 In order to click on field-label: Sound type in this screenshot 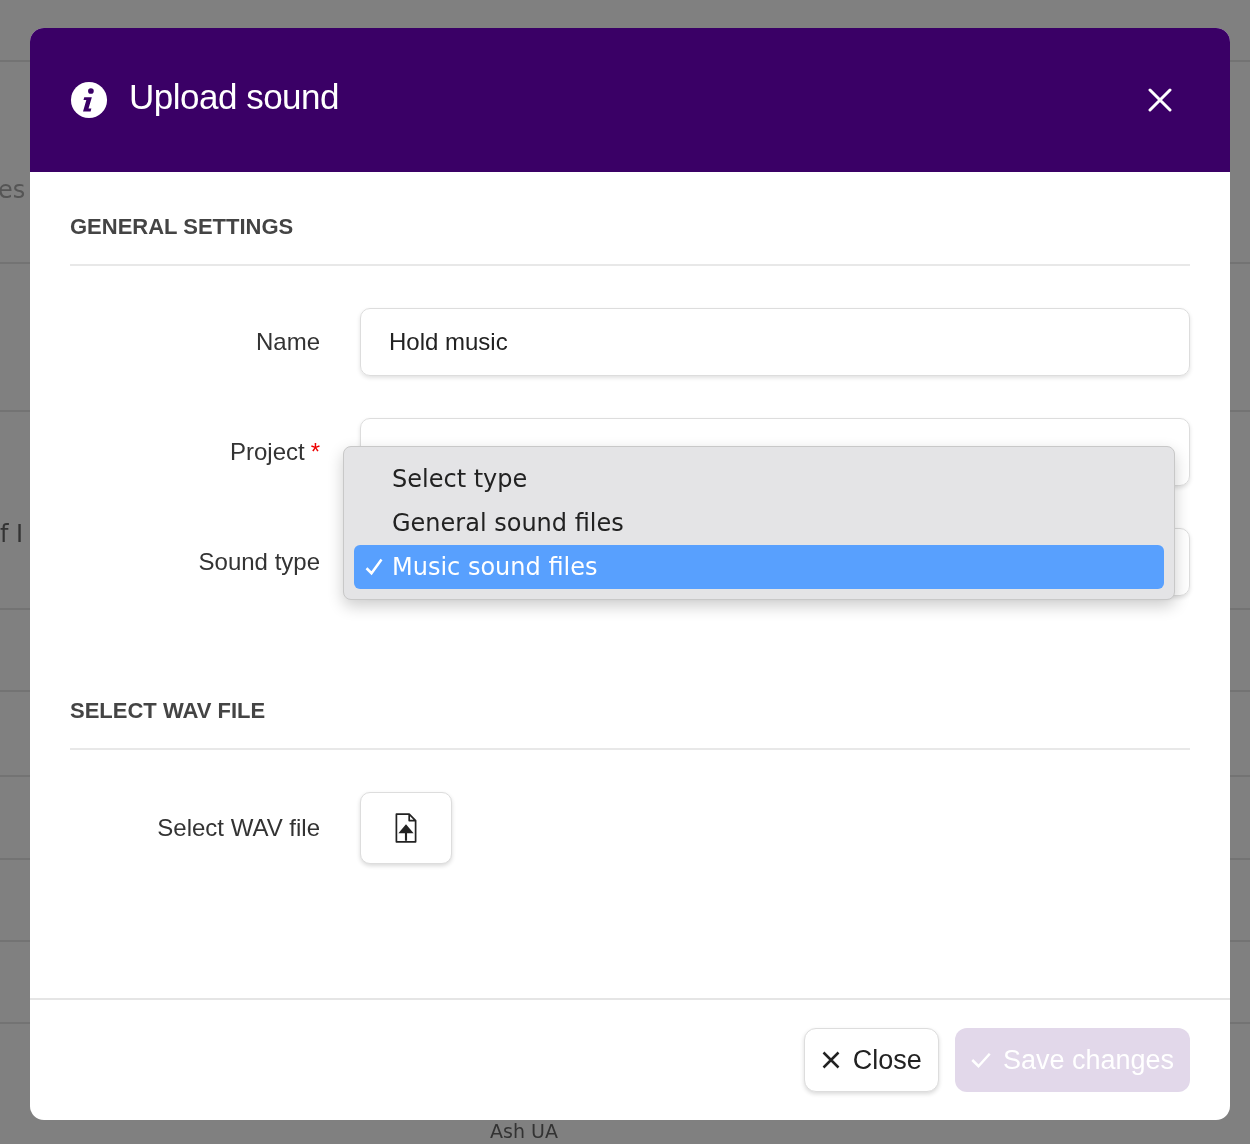, I will do `click(259, 562)`.